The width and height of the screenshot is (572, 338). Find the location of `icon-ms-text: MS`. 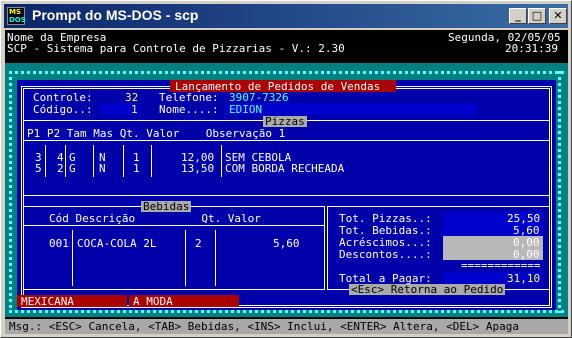

icon-ms-text: MS is located at coordinates (15, 12).